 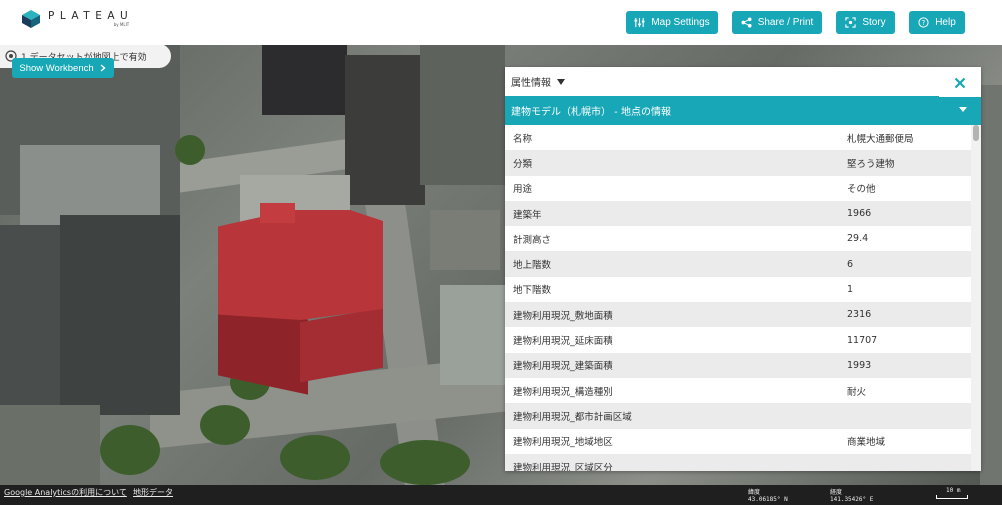 I want to click on help-icon: ?, so click(x=923, y=22).